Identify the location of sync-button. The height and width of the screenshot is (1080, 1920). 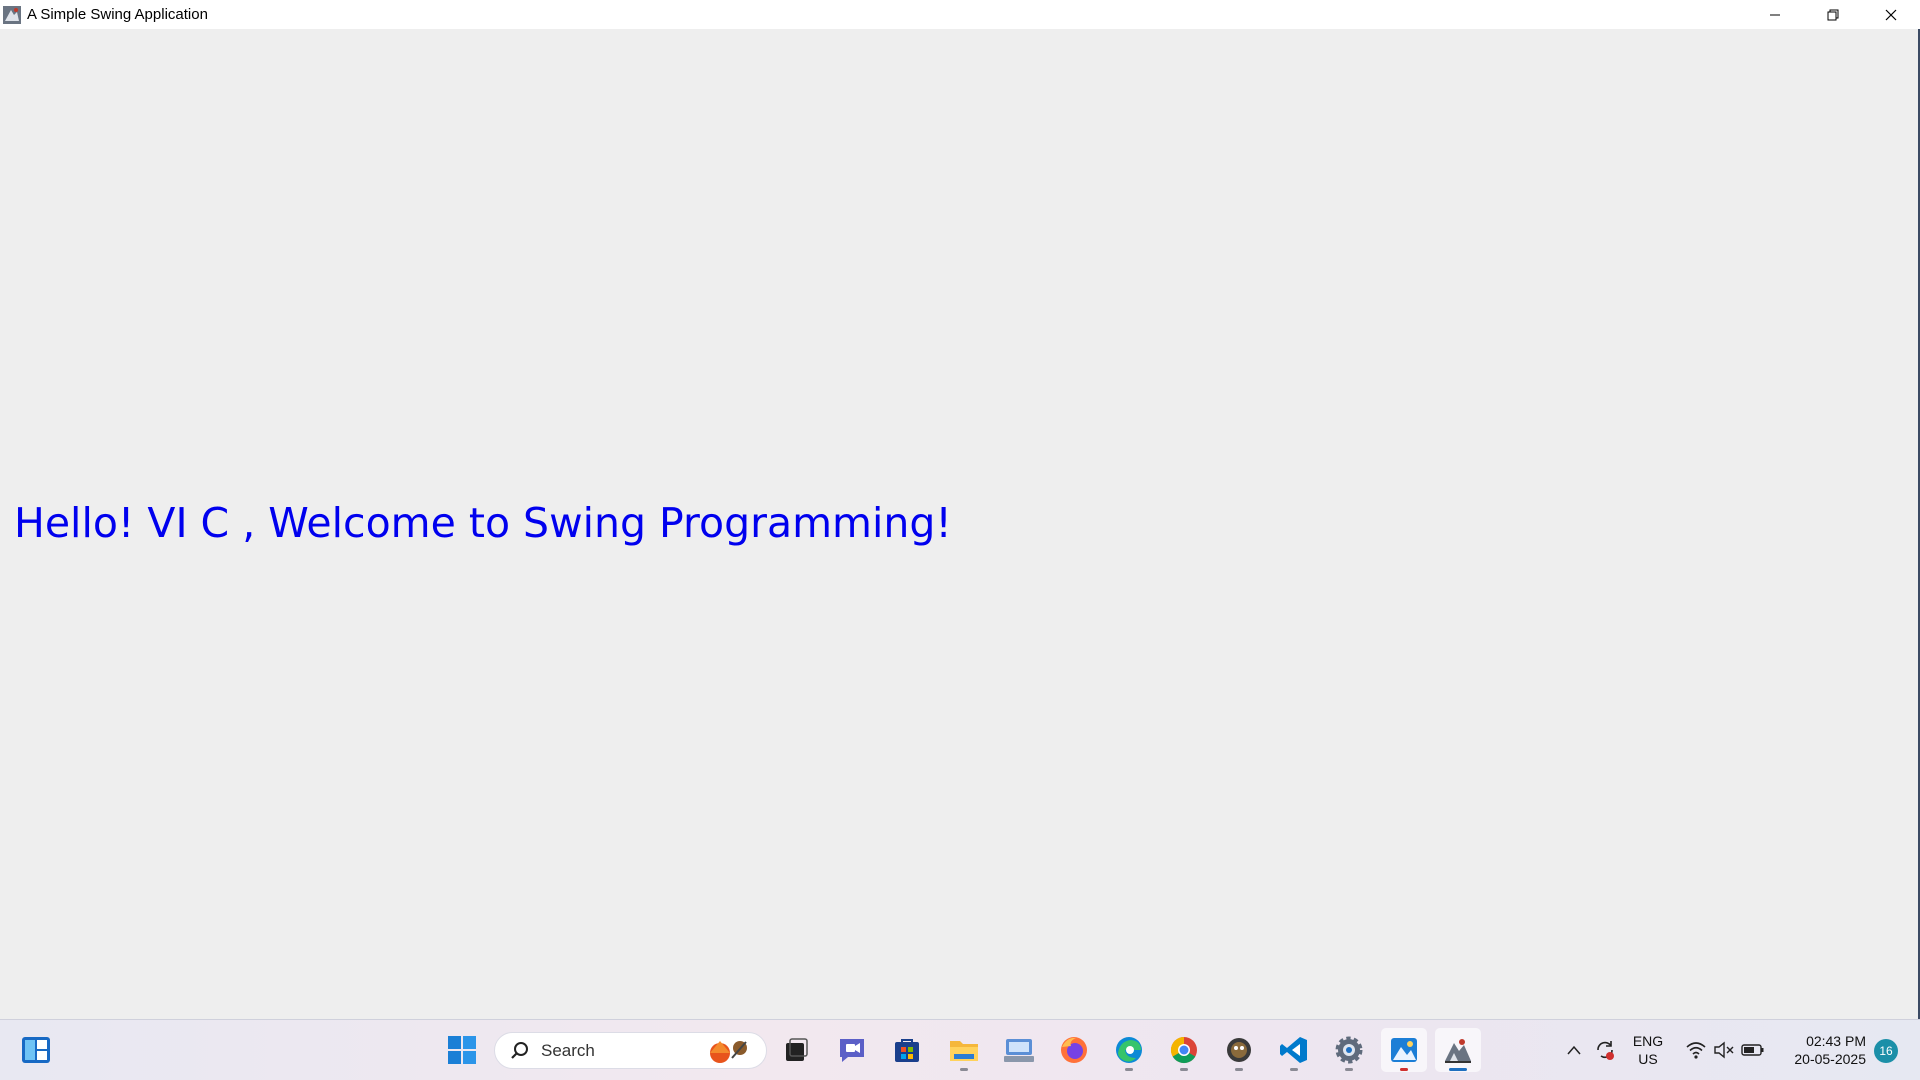
(1605, 1050).